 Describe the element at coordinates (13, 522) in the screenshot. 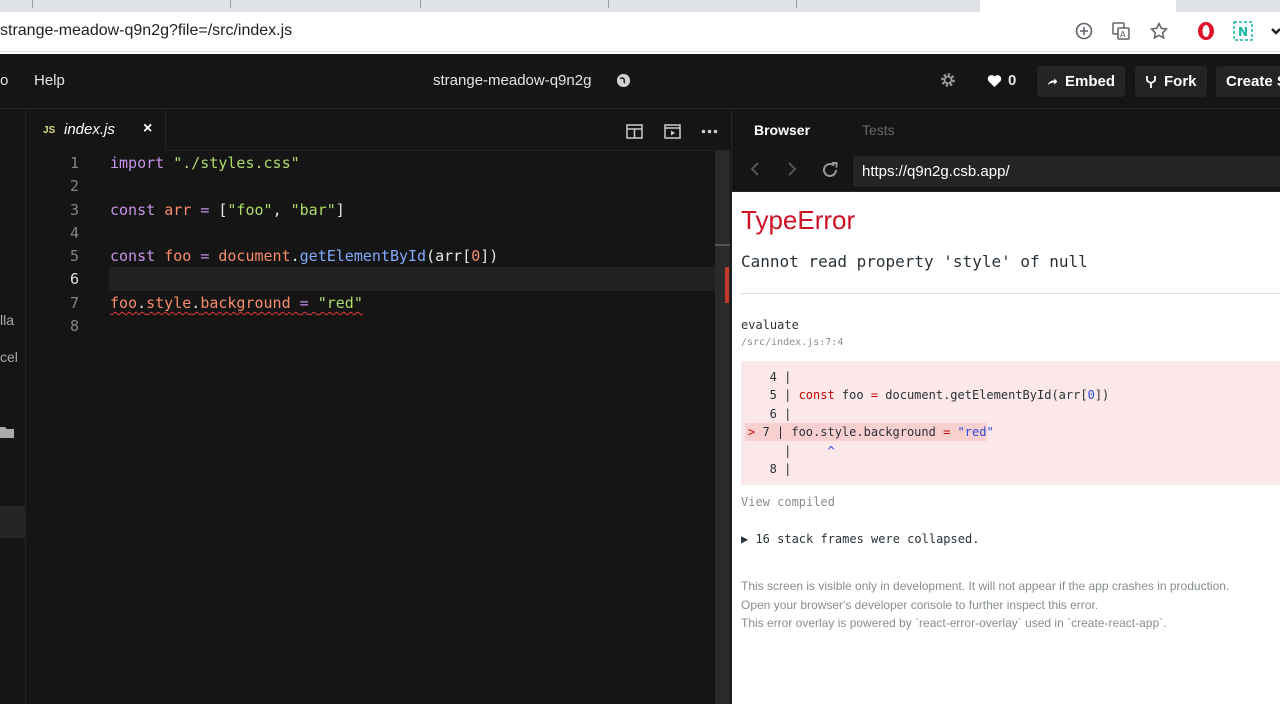

I see `sidebar-item-selected` at that location.